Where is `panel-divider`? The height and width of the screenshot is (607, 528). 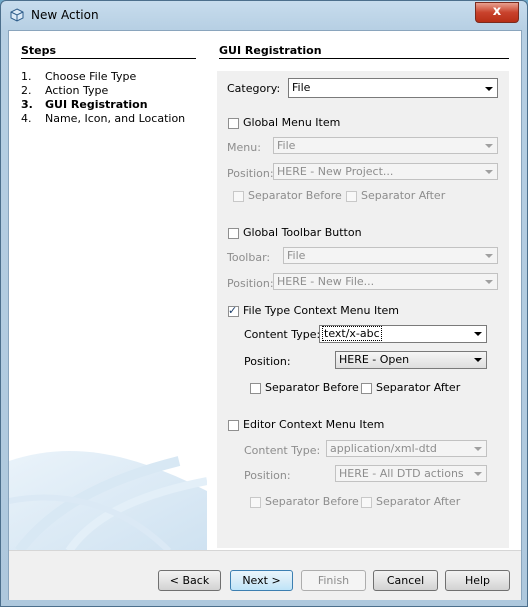 panel-divider is located at coordinates (364, 58).